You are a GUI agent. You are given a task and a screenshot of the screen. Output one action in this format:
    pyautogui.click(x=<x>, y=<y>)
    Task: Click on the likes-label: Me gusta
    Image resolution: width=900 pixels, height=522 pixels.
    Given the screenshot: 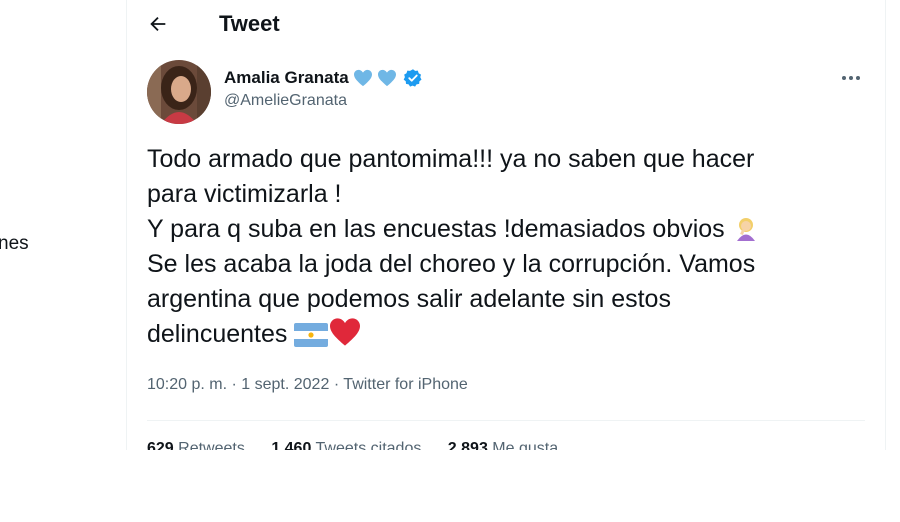 What is the action you would take?
    pyautogui.click(x=525, y=445)
    